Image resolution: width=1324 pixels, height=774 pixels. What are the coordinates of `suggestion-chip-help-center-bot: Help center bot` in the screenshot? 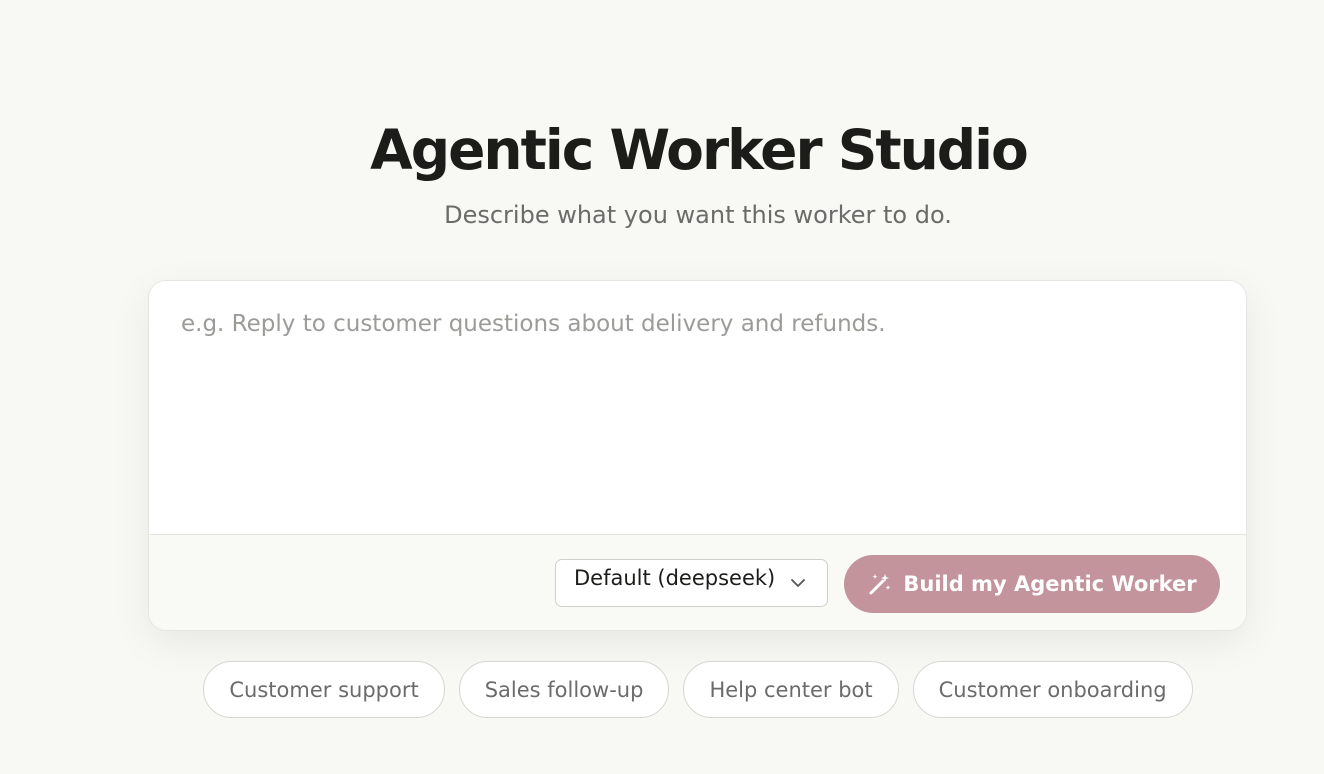 It's located at (791, 689).